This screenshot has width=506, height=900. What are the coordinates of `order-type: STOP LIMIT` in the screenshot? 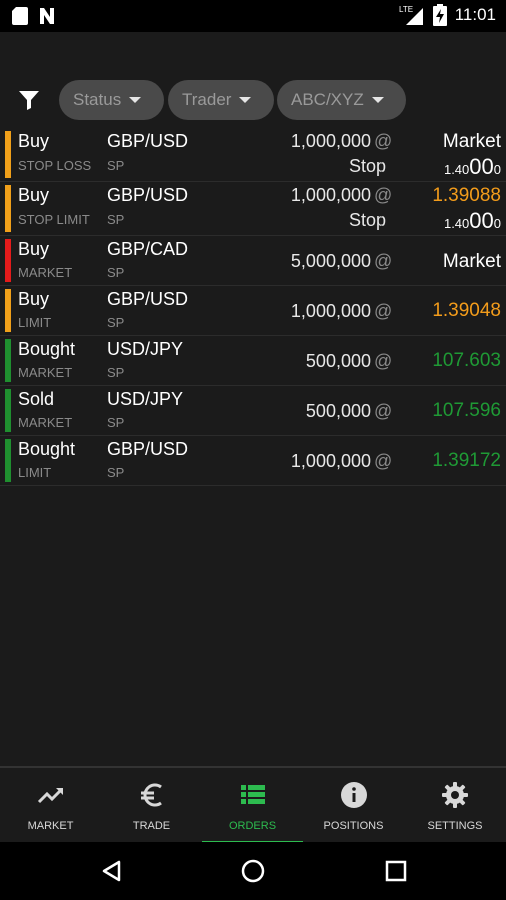 It's located at (54, 219).